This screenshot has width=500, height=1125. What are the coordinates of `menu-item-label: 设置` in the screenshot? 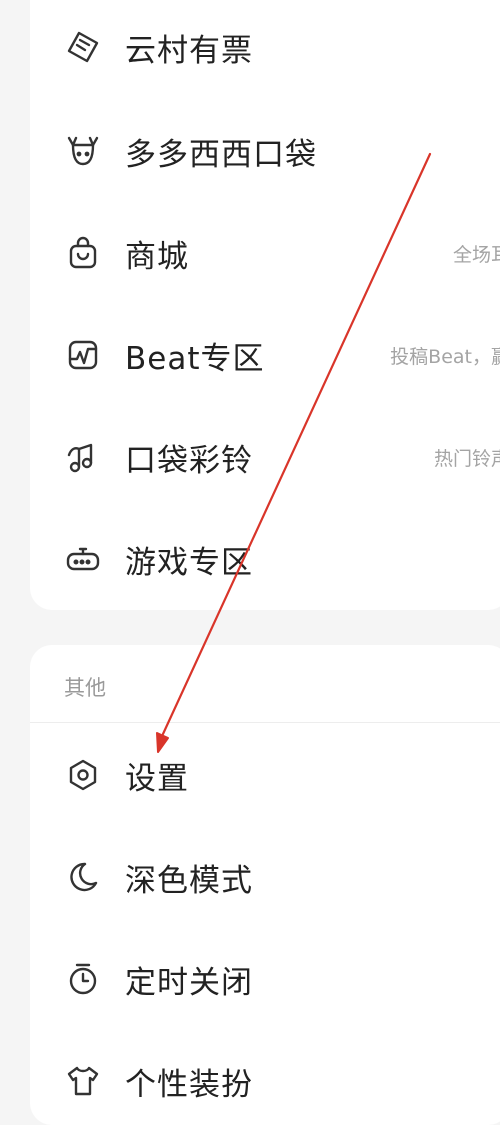 It's located at (157, 778).